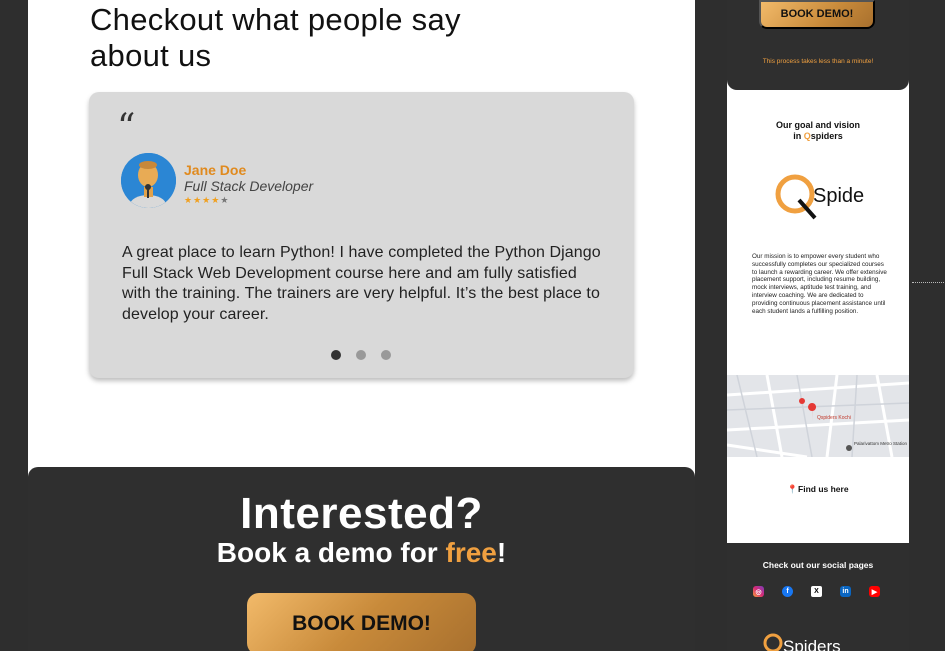  Describe the element at coordinates (249, 186) in the screenshot. I see `person-role: Full Stack Developer` at that location.